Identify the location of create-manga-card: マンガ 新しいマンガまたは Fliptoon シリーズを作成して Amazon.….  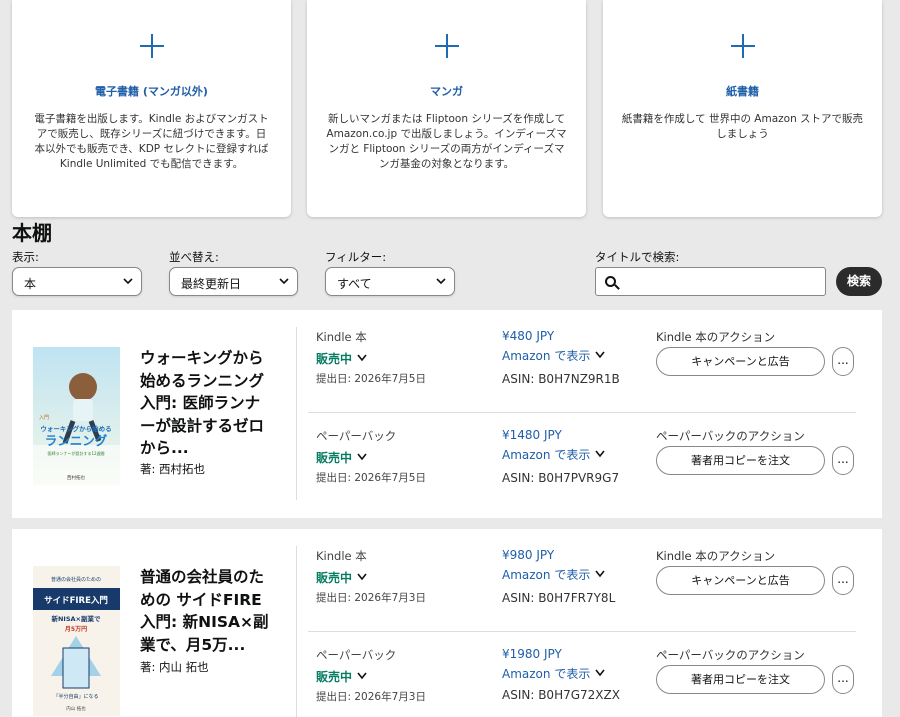
(446, 108).